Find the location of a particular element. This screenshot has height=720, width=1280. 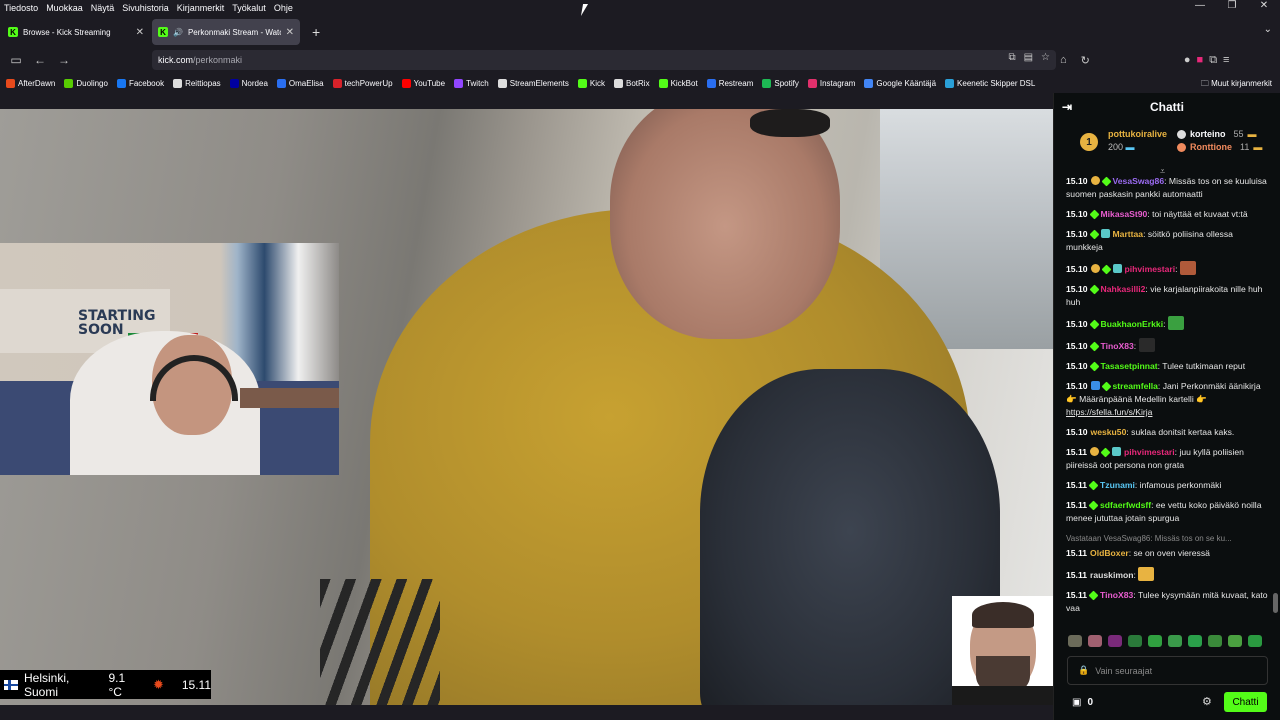

bookmark-item: Twitch is located at coordinates (471, 83).